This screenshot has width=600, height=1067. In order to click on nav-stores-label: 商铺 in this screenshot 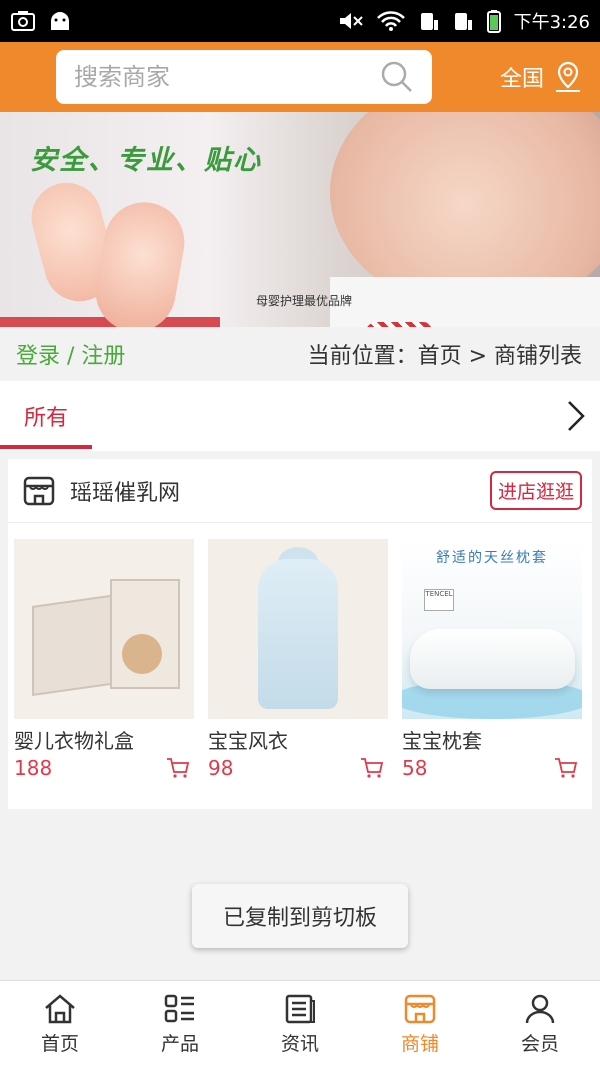, I will do `click(419, 1043)`.